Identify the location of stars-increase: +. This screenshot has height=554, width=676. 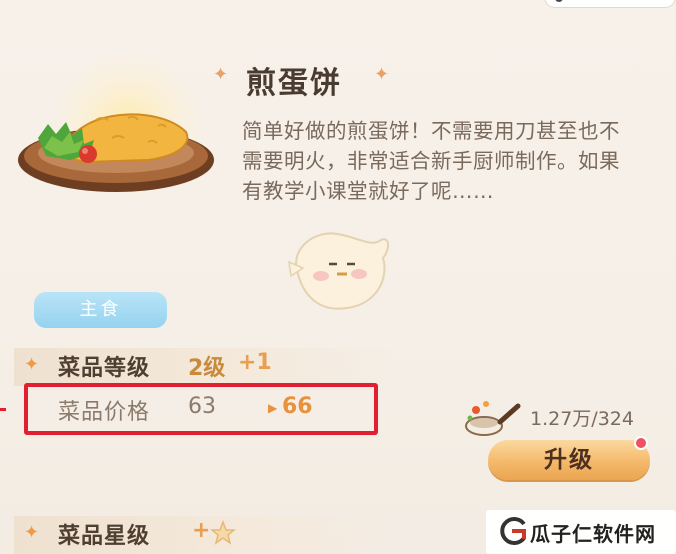
(201, 530).